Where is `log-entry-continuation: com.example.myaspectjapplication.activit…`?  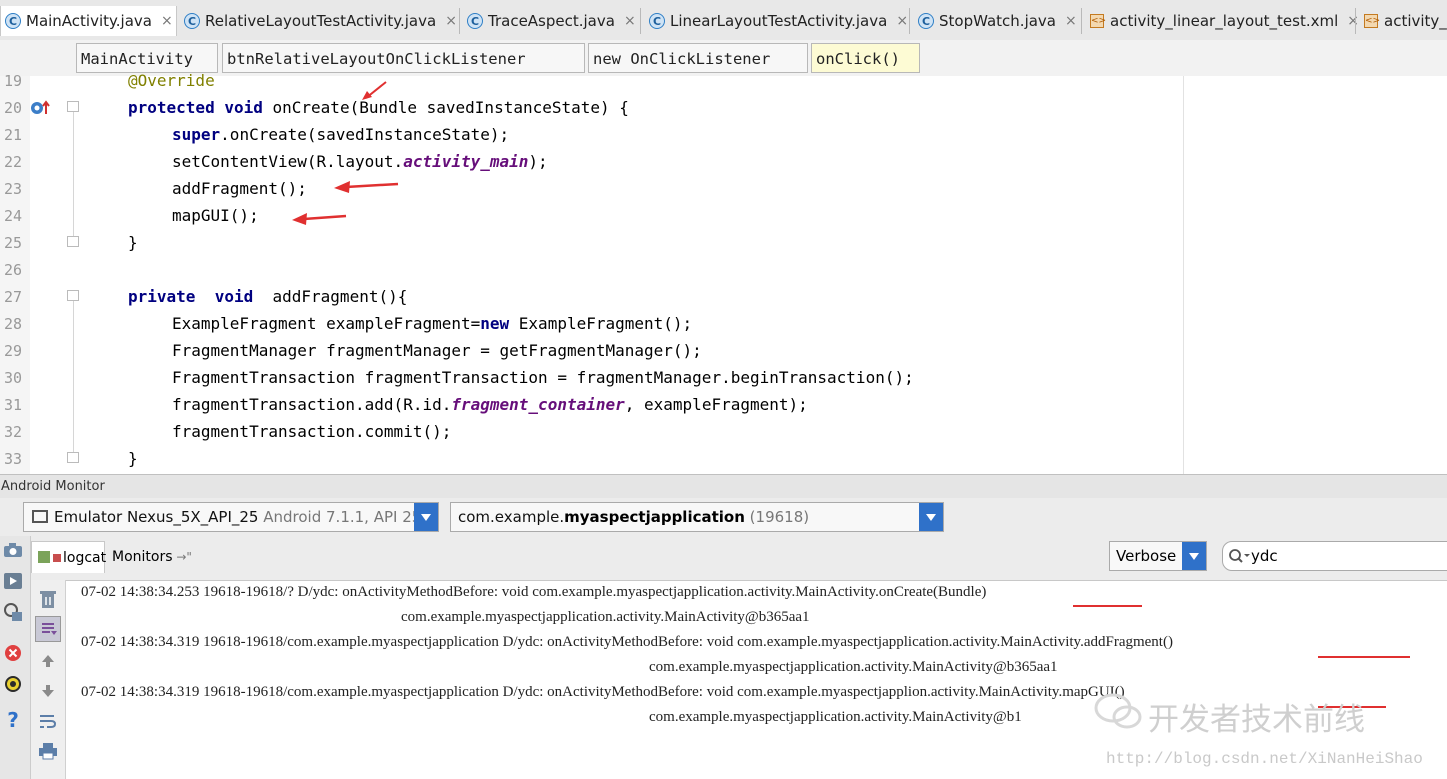 log-entry-continuation: com.example.myaspectjapplication.activit… is located at coordinates (605, 617).